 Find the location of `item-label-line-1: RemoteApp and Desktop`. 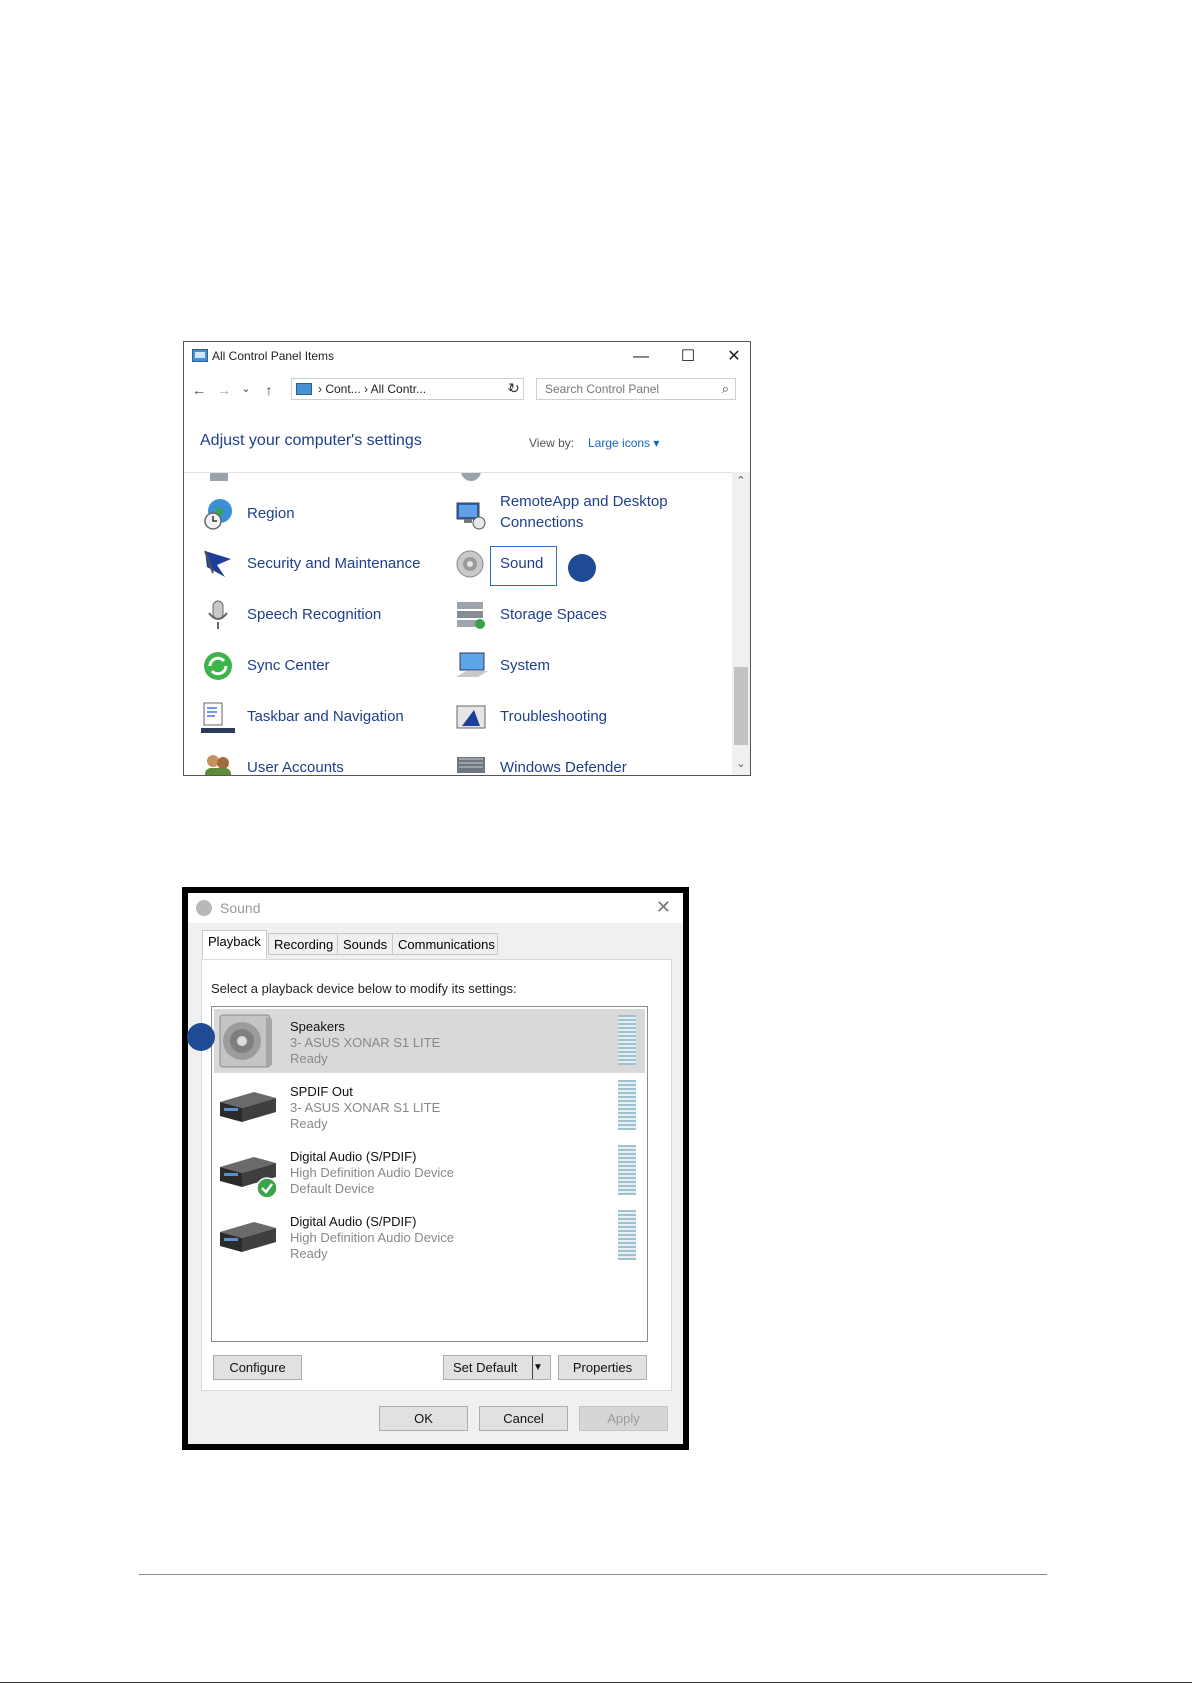

item-label-line-1: RemoteApp and Desktop is located at coordinates (584, 501).